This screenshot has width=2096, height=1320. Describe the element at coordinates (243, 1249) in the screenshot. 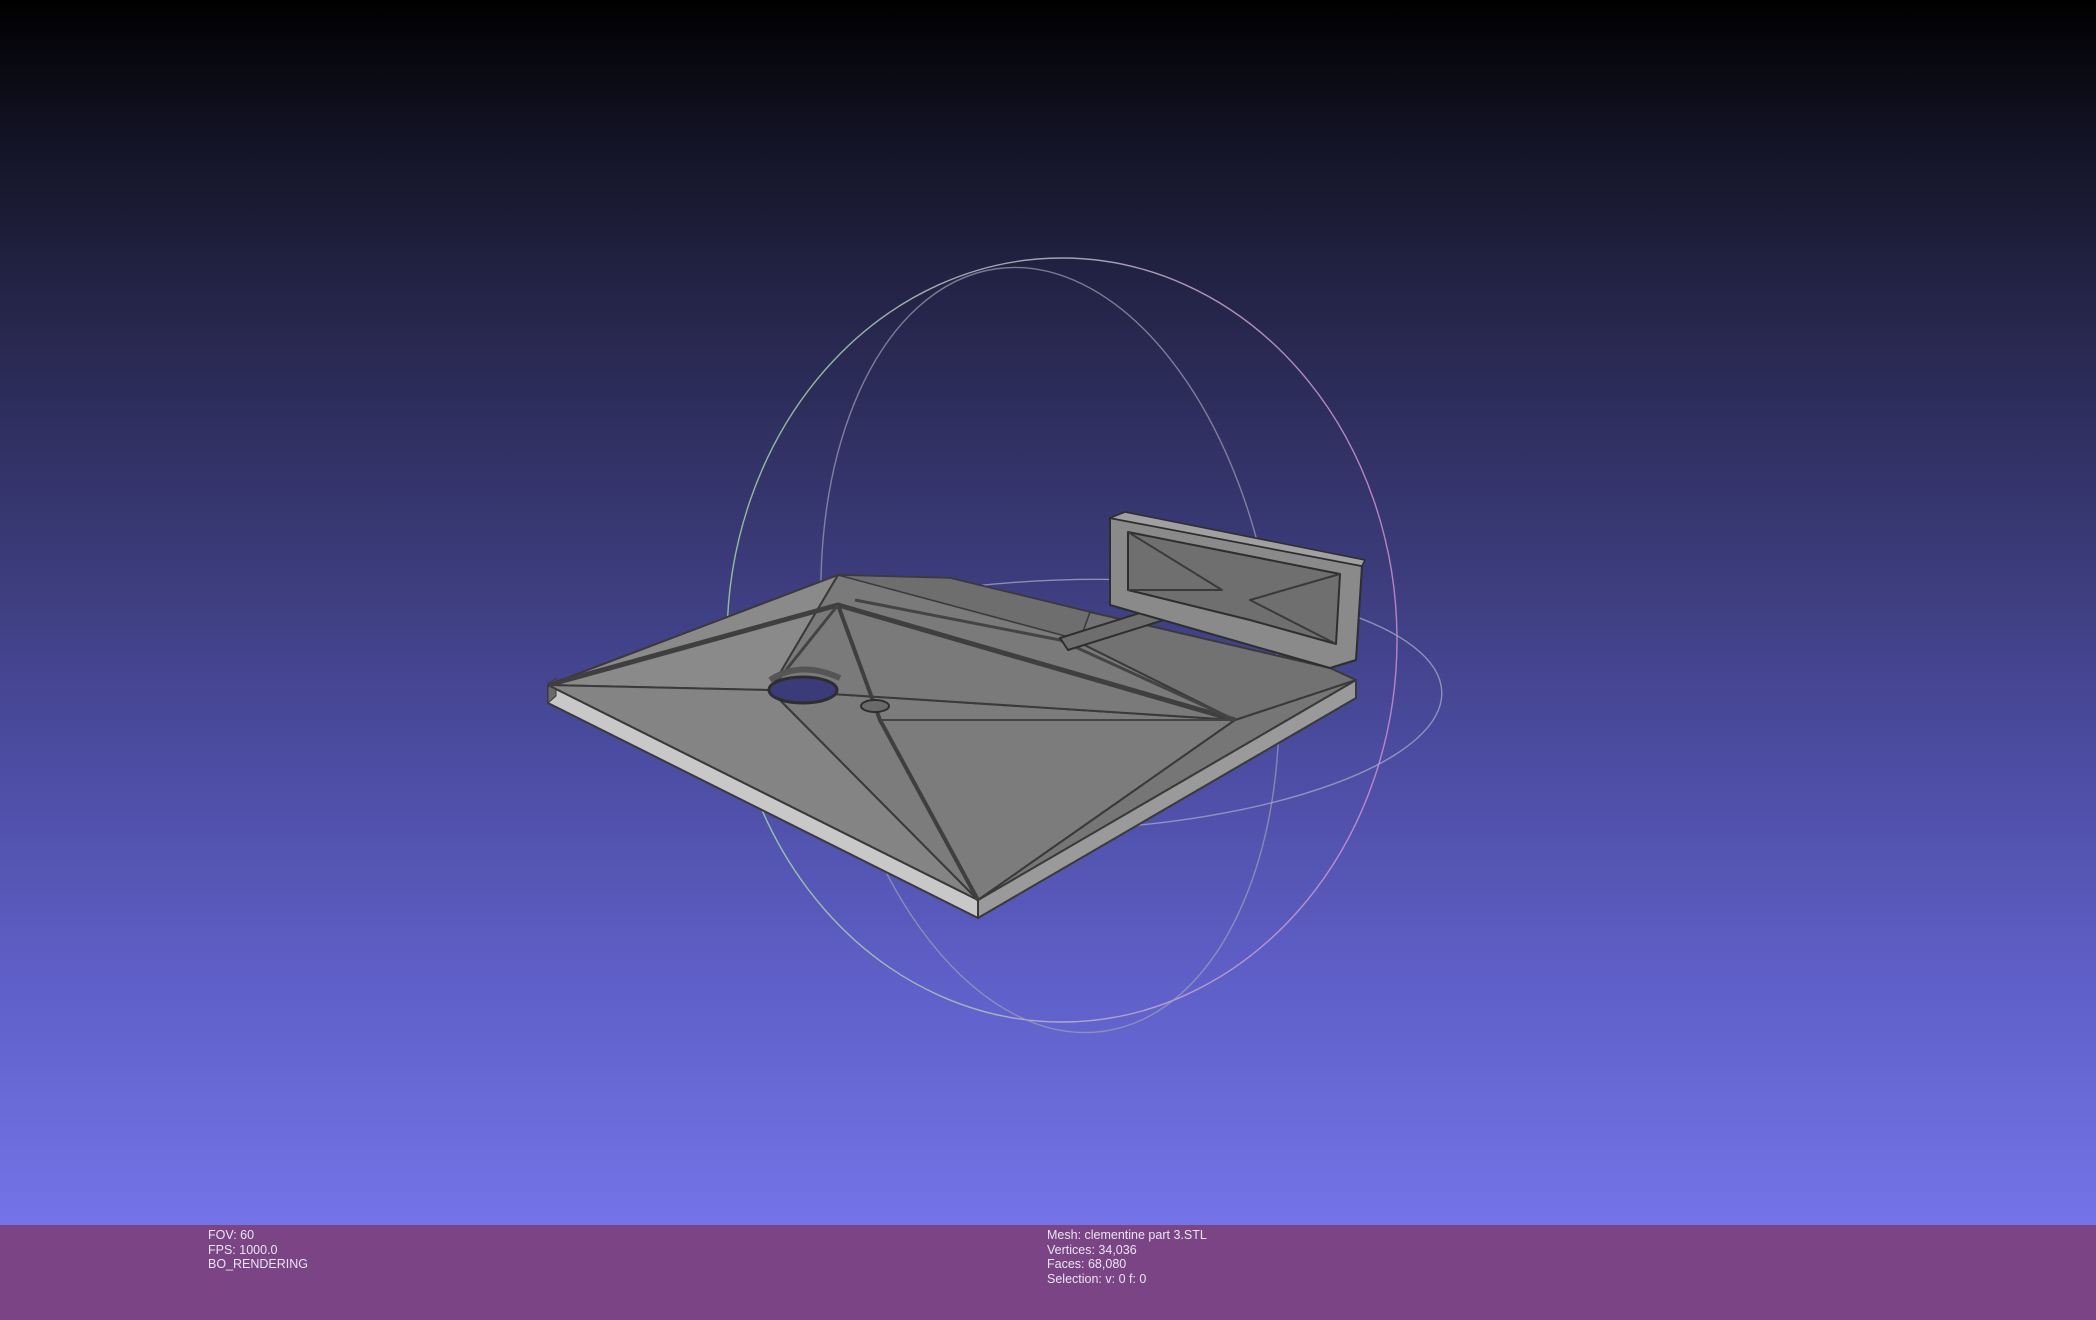

I see `fps-readout: FPS: 1000.0` at that location.